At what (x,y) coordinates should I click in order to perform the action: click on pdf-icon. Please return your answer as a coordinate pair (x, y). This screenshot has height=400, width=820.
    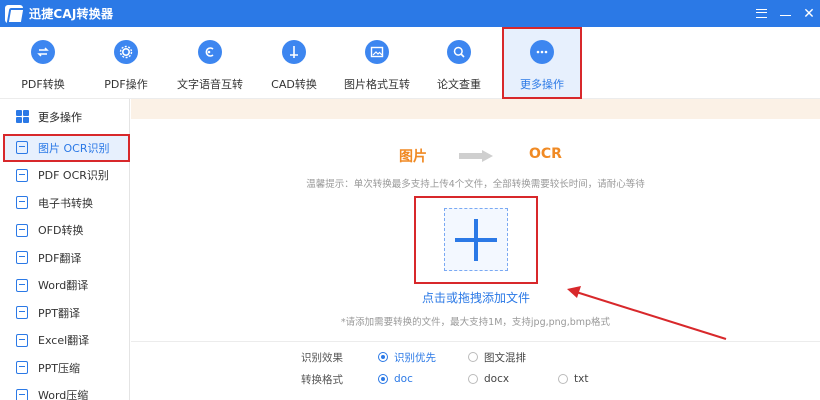
    Looking at the image, I should click on (22, 175).